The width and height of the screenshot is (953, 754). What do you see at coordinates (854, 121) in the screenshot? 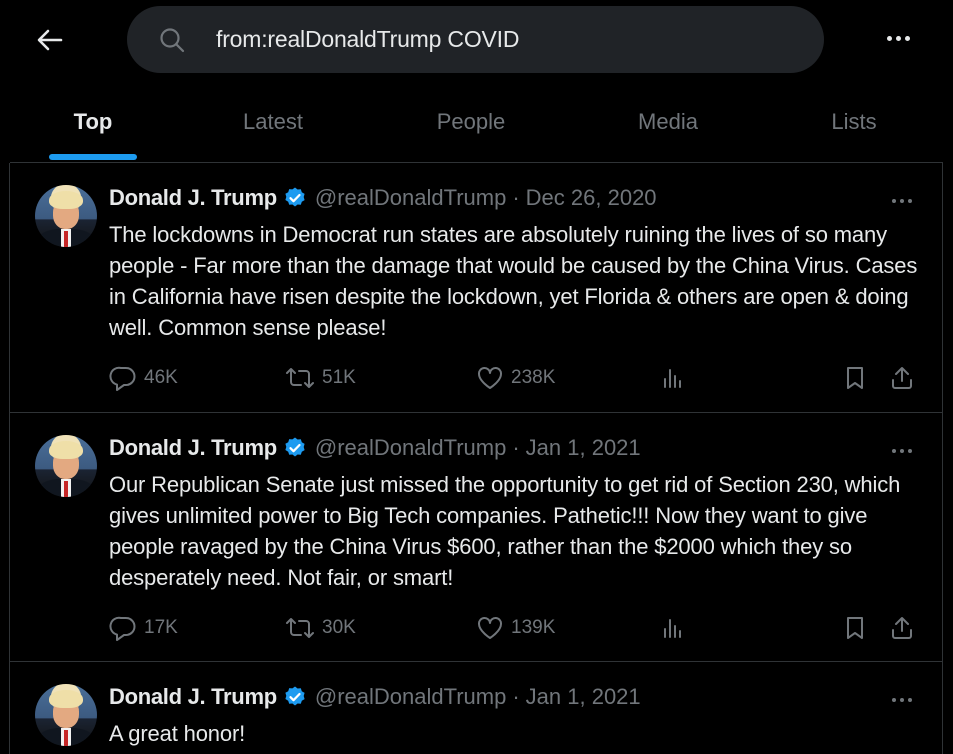
I see `tab-lists: Lists` at bounding box center [854, 121].